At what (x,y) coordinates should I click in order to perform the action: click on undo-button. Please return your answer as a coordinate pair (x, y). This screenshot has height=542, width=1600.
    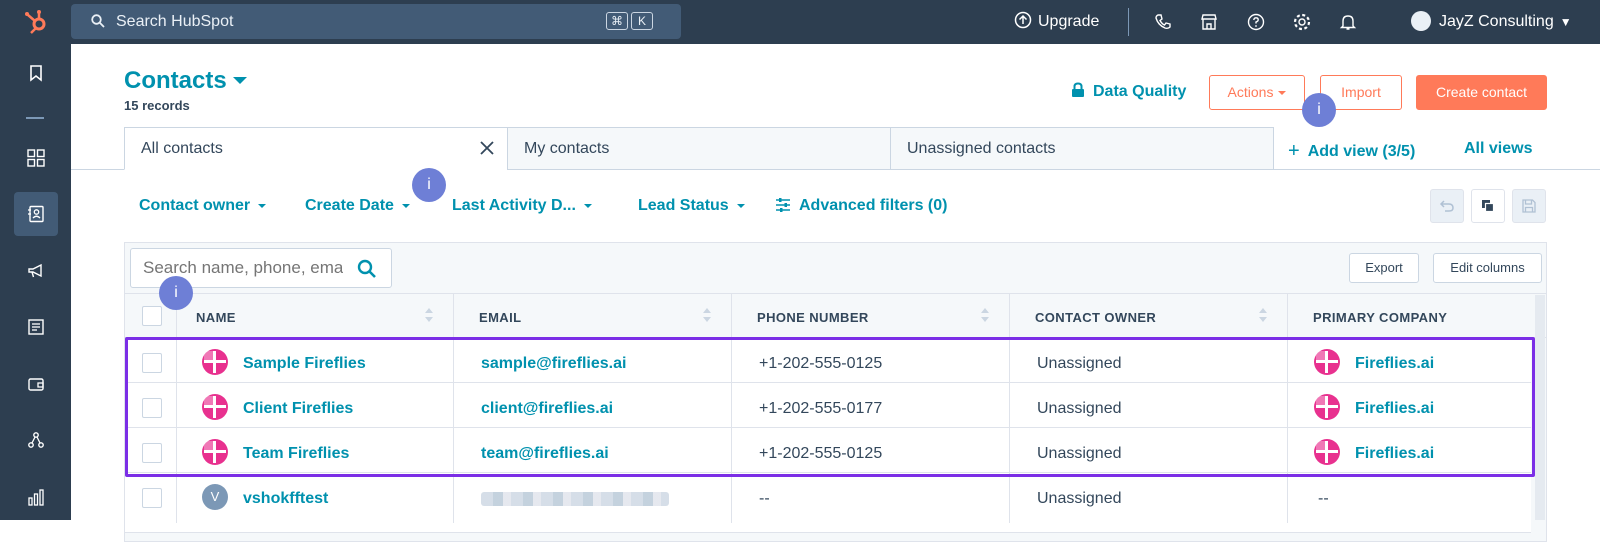
    Looking at the image, I should click on (1447, 206).